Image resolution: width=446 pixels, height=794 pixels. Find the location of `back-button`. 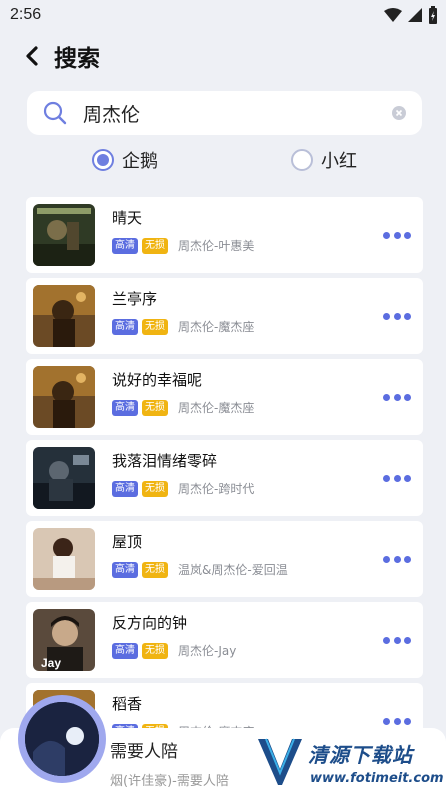

back-button is located at coordinates (32, 56).